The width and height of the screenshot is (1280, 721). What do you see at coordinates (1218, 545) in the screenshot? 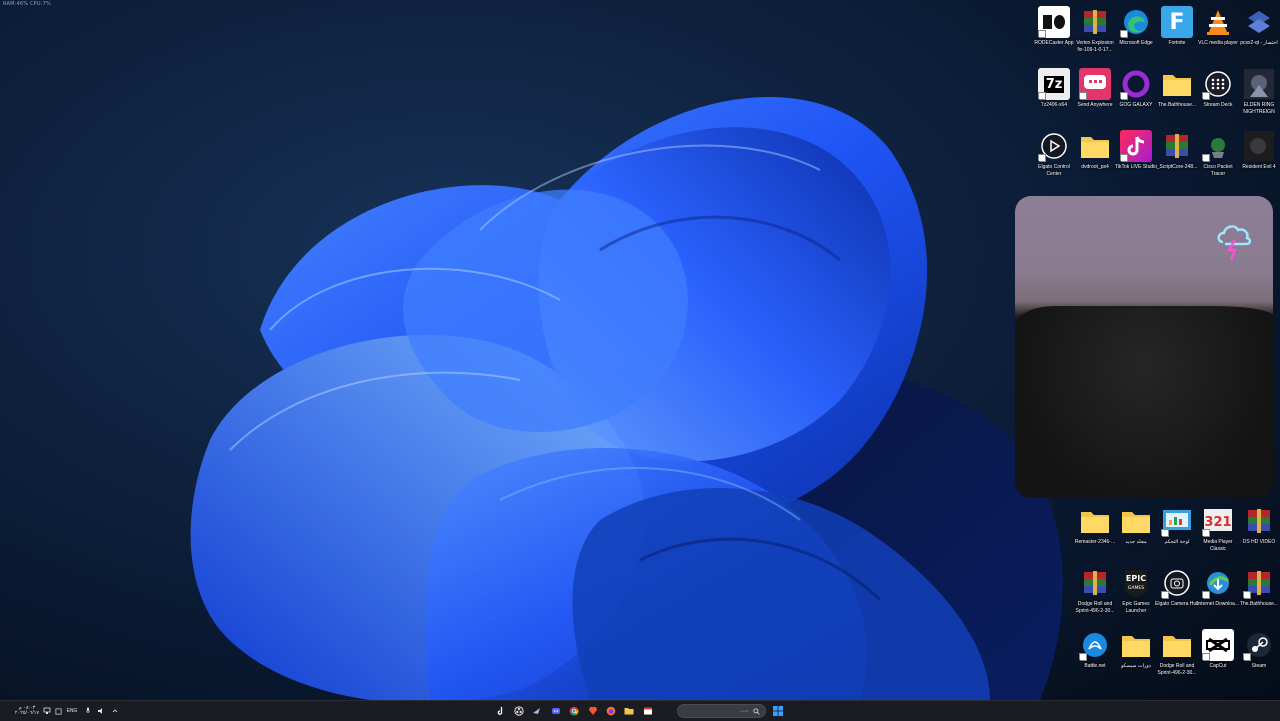
I see `icon-label: Media Player Classic` at bounding box center [1218, 545].